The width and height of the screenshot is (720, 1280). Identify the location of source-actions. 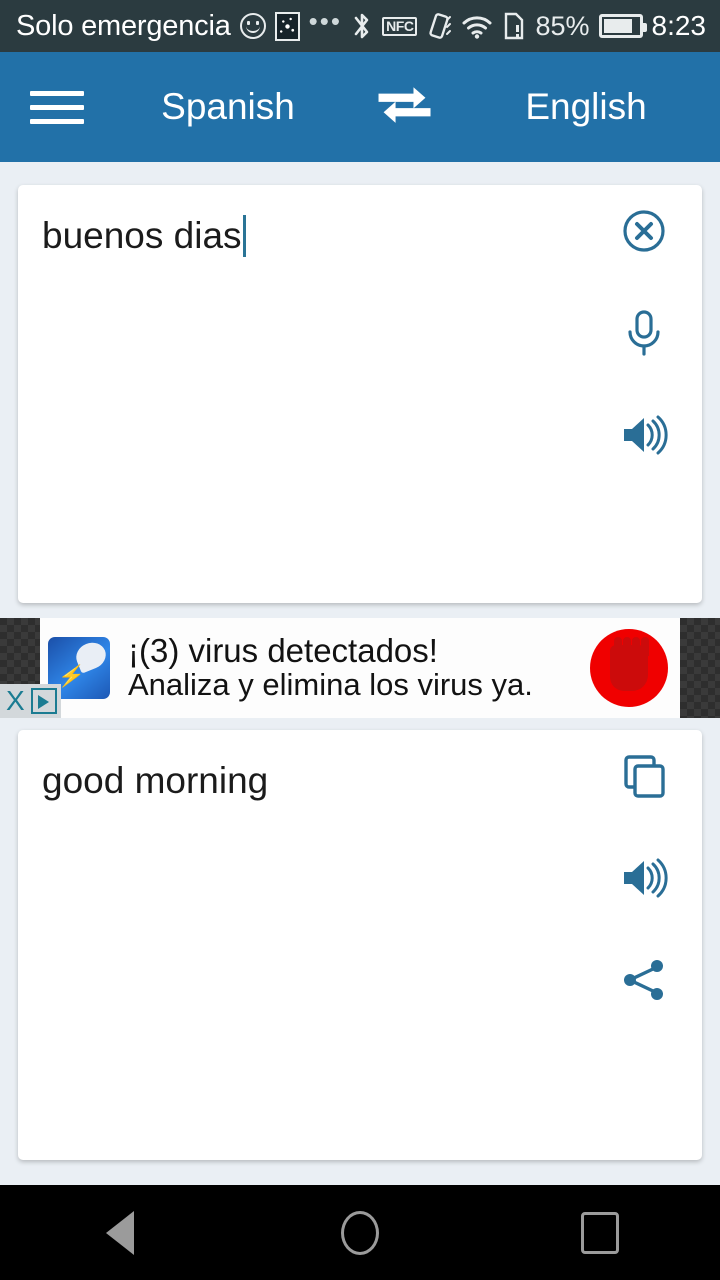
(644, 333).